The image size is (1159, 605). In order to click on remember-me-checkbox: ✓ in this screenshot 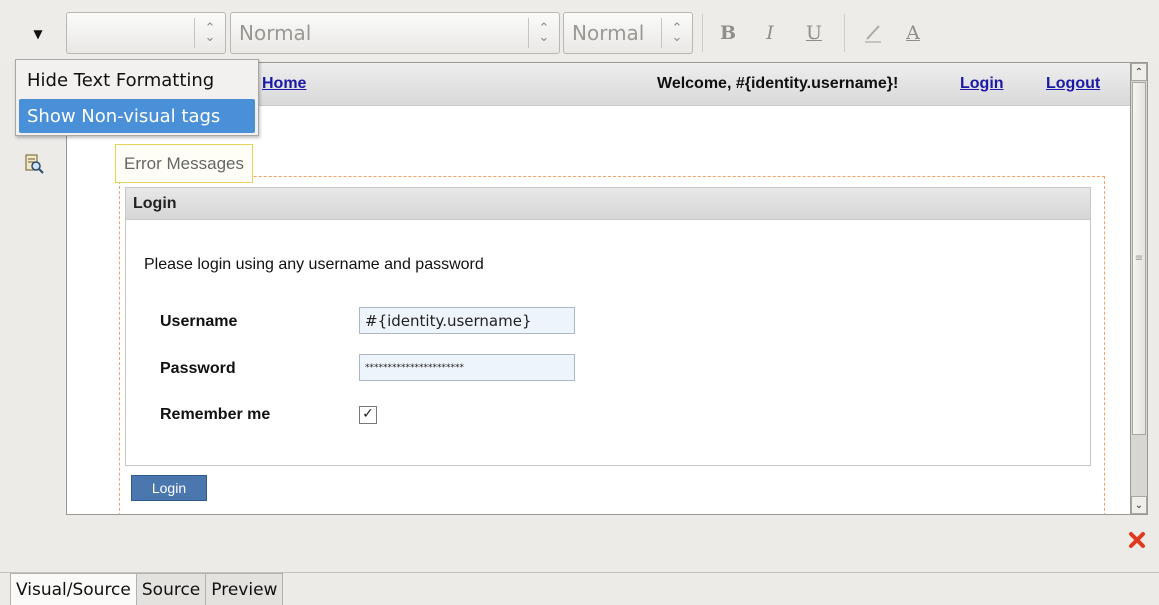, I will do `click(368, 415)`.